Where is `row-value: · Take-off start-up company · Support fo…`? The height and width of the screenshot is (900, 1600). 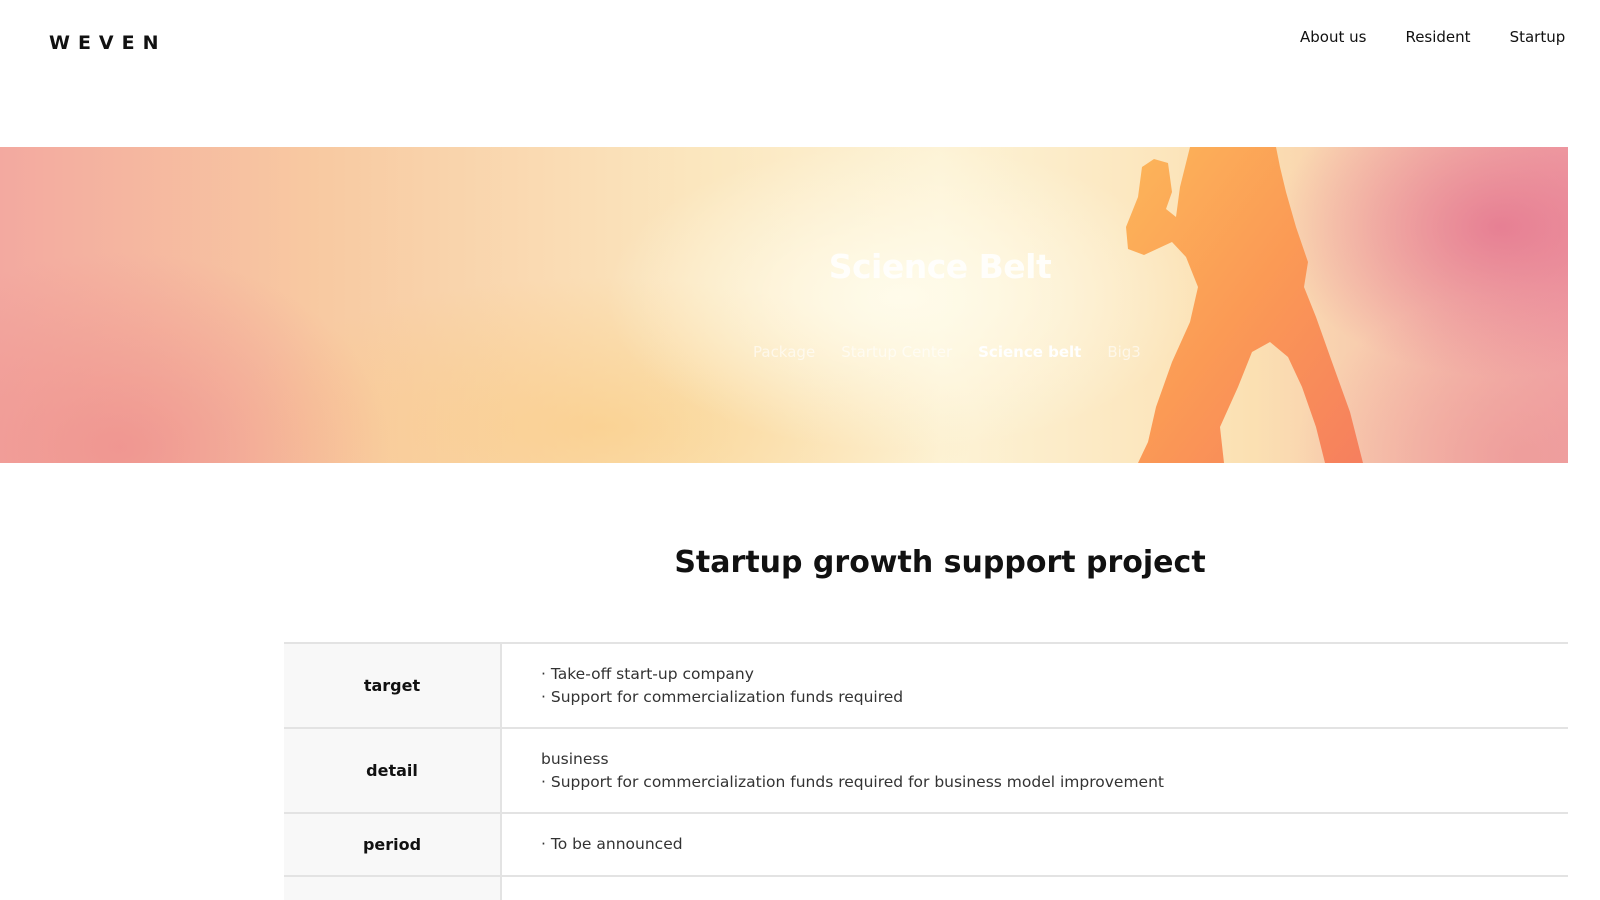 row-value: · Take-off start-up company · Support fo… is located at coordinates (1035, 685).